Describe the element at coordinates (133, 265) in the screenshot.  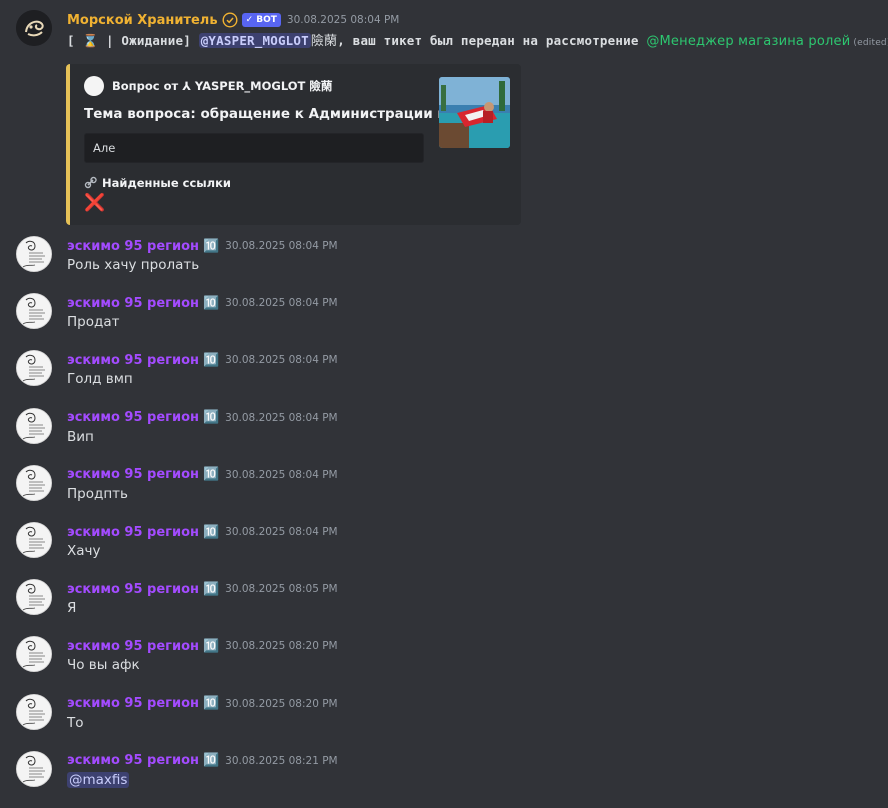
I see `message-text: Роль хачу пролать` at that location.